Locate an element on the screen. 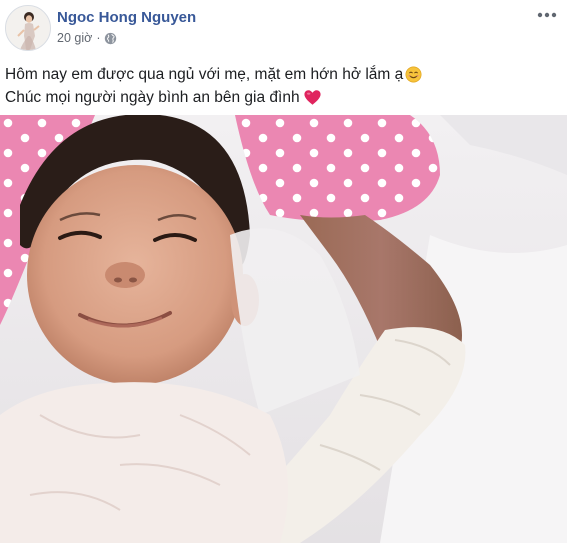 The width and height of the screenshot is (567, 543). author-avatar is located at coordinates (28, 28).